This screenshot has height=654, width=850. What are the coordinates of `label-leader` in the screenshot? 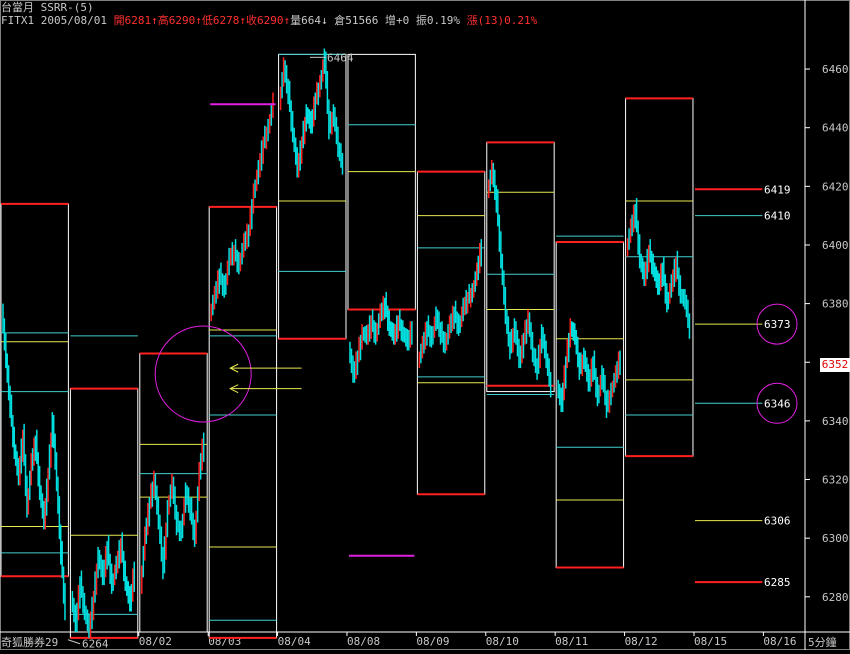 It's located at (74, 642).